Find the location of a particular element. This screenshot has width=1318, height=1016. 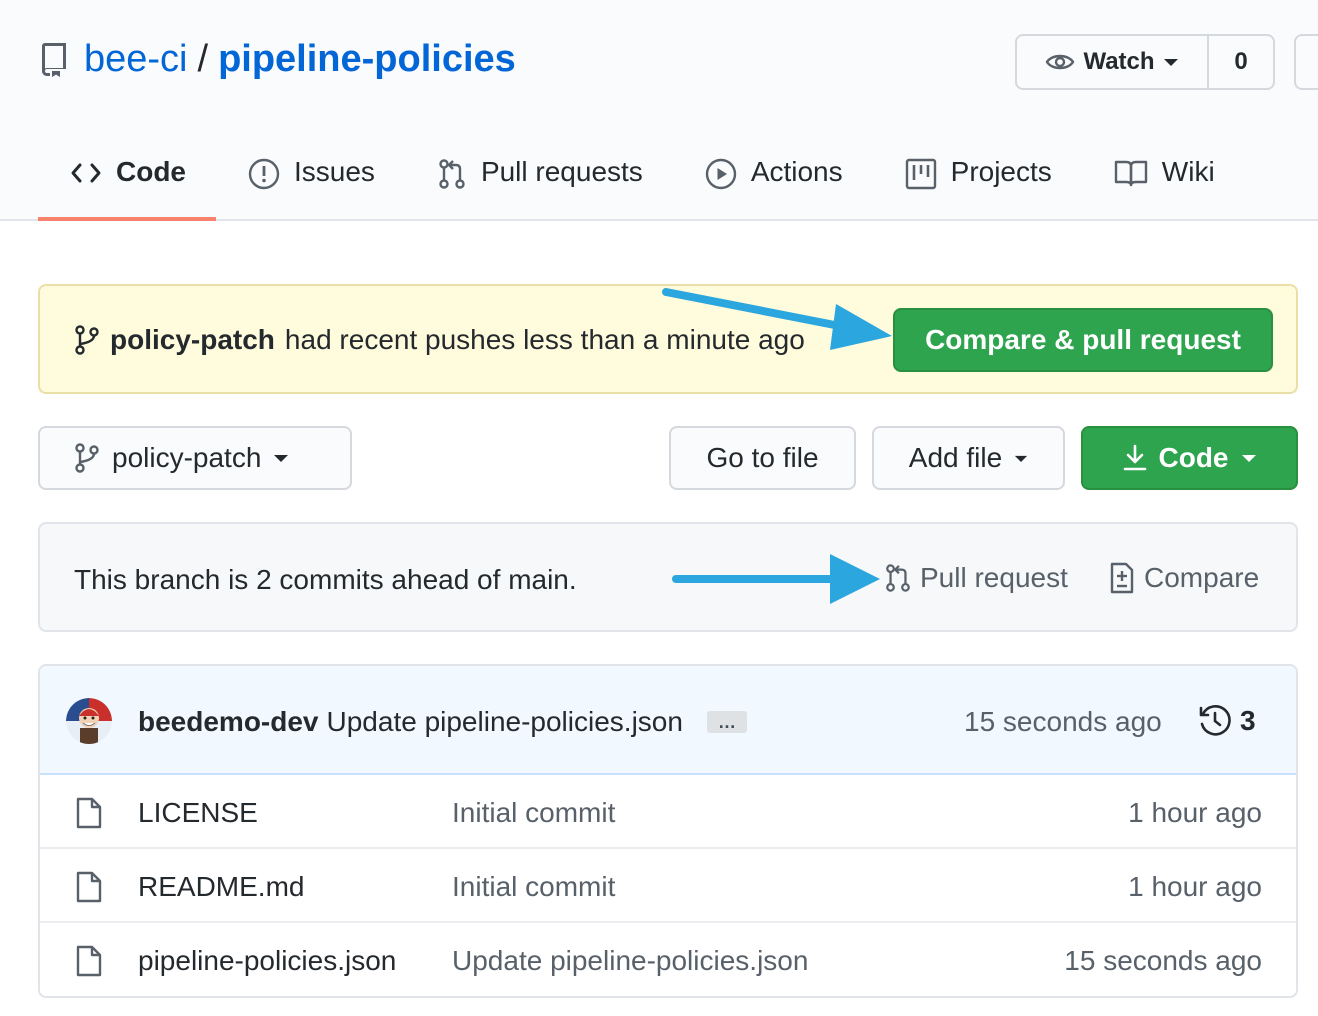

play-icon is located at coordinates (721, 174).